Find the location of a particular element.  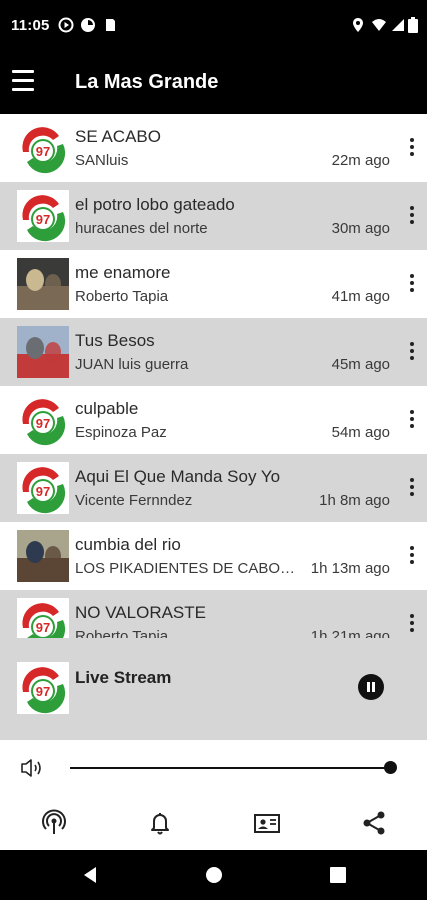

system-nav-bar is located at coordinates (213, 875).